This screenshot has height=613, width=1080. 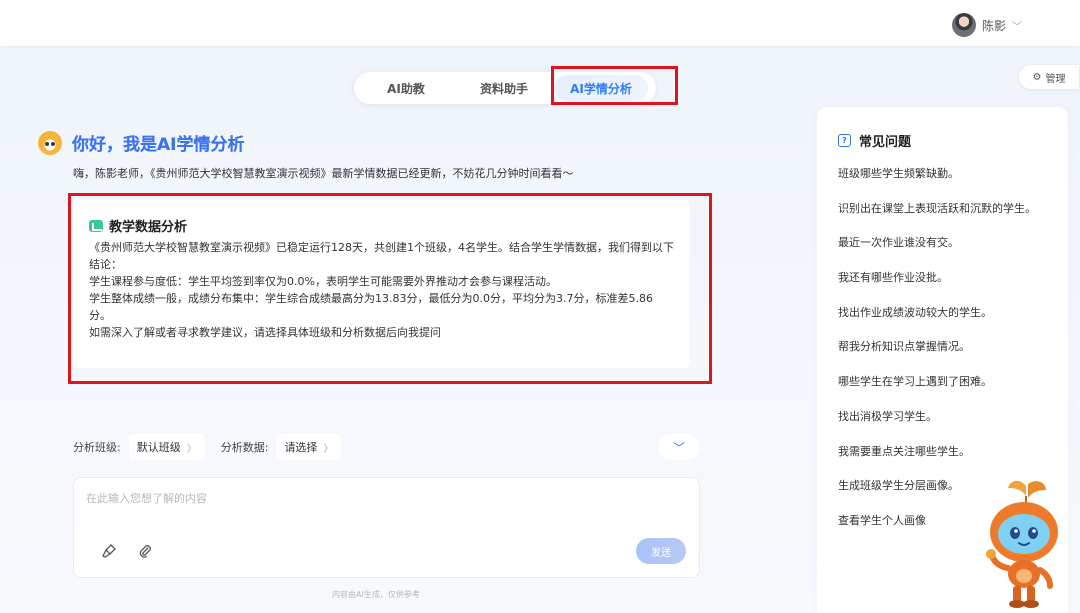 I want to click on data-filter-label: 分析数据:, so click(x=244, y=447).